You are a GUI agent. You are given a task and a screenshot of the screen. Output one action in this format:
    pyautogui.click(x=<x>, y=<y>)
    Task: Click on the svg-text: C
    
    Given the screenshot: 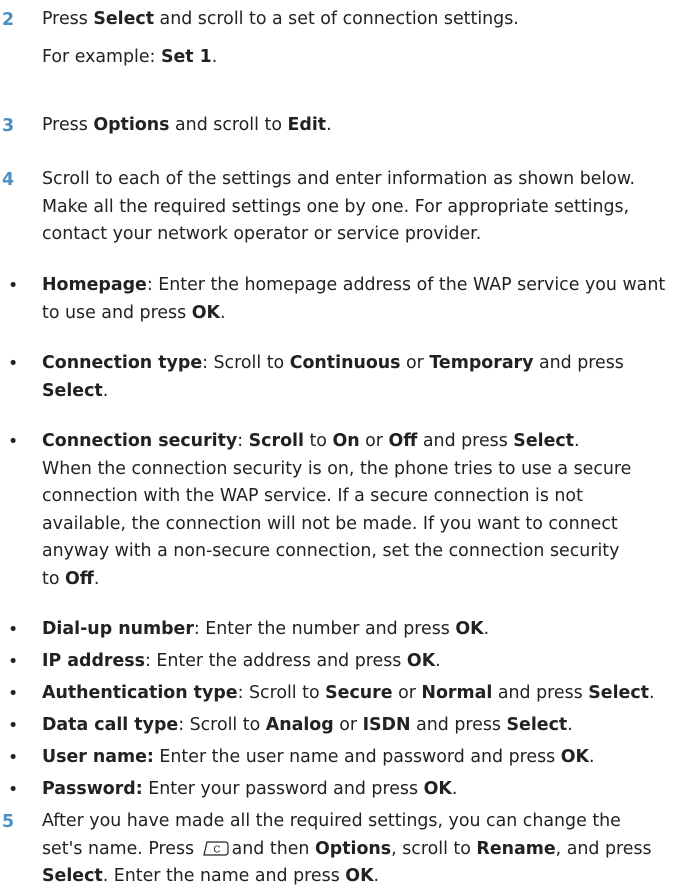 What is the action you would take?
    pyautogui.click(x=216, y=849)
    